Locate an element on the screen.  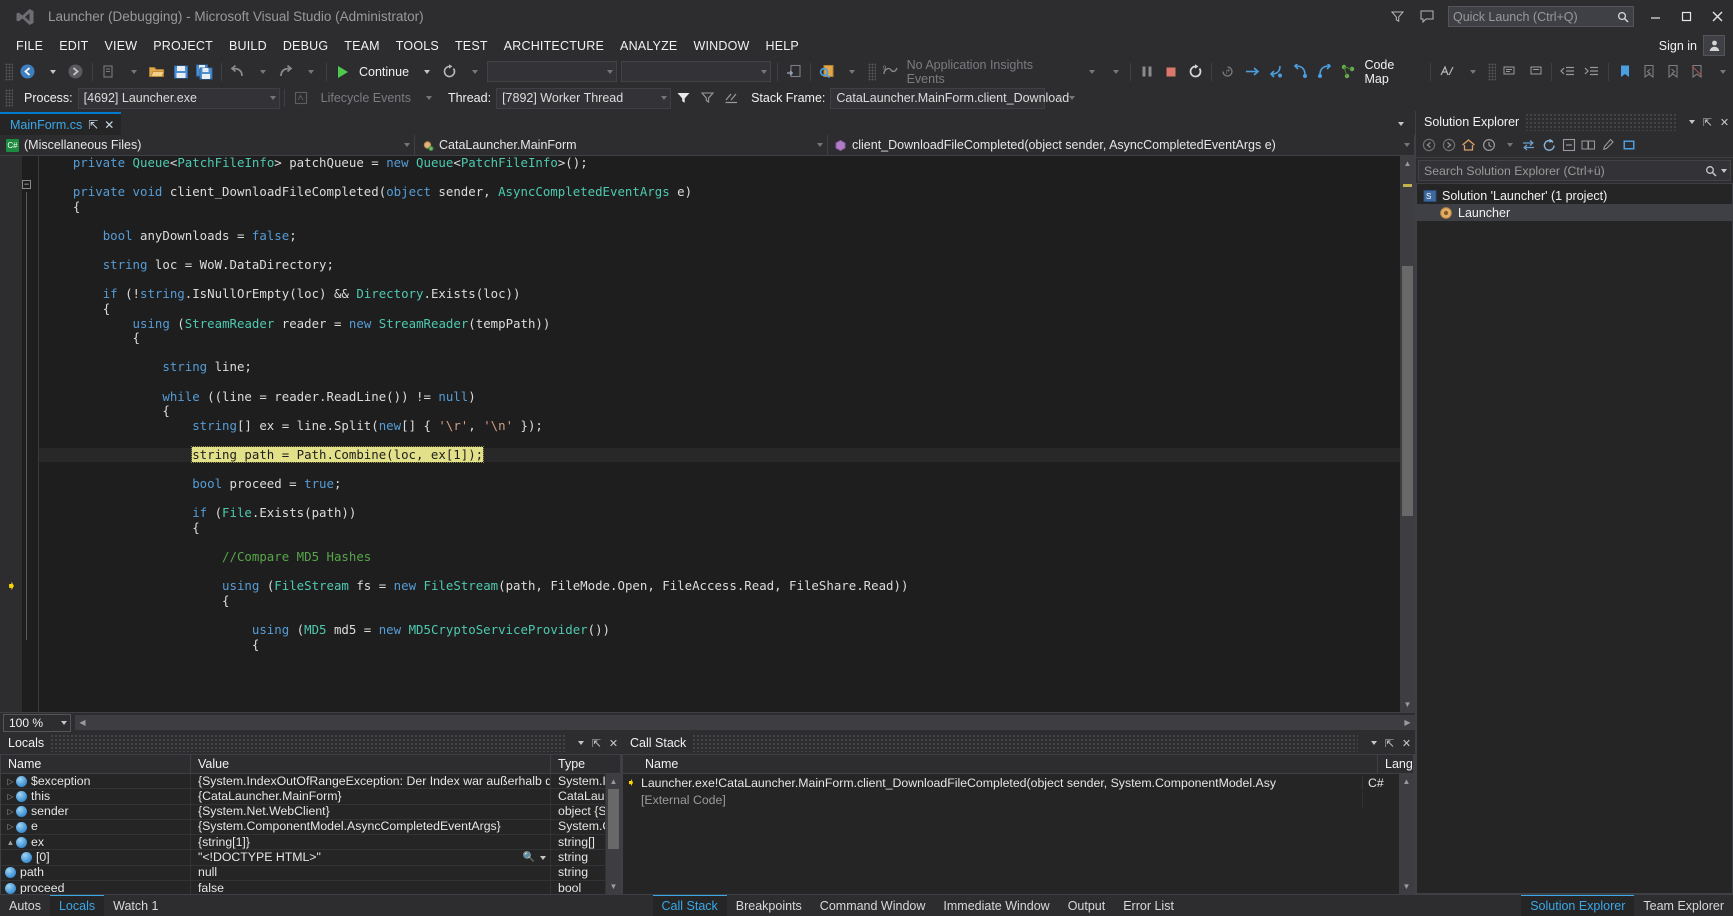
locals-pin-icon: ⇱ is located at coordinates (596, 743).